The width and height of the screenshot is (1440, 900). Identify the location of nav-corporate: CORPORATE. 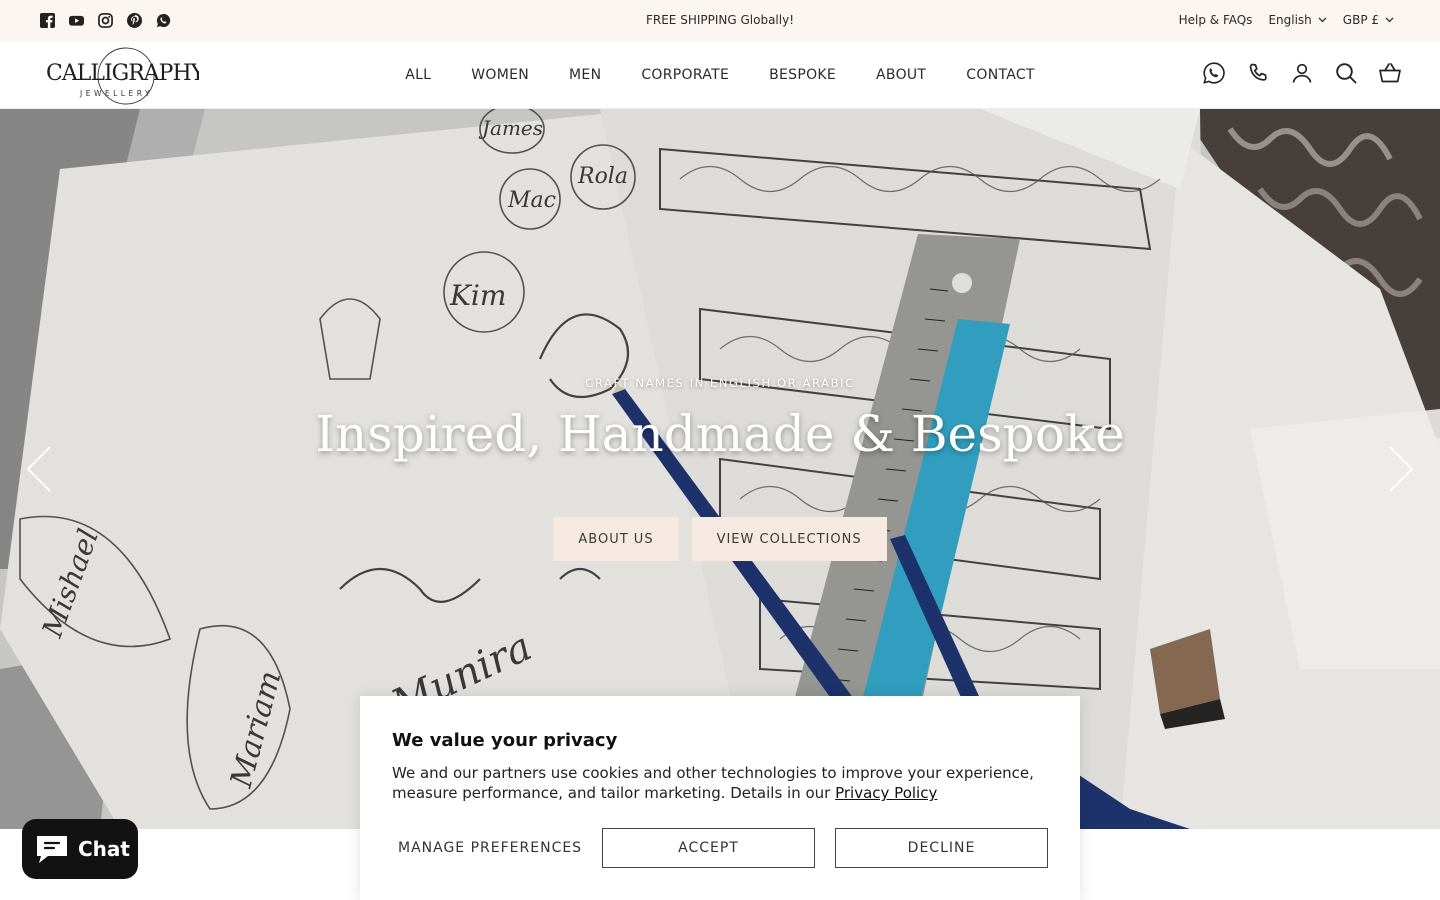
(685, 75).